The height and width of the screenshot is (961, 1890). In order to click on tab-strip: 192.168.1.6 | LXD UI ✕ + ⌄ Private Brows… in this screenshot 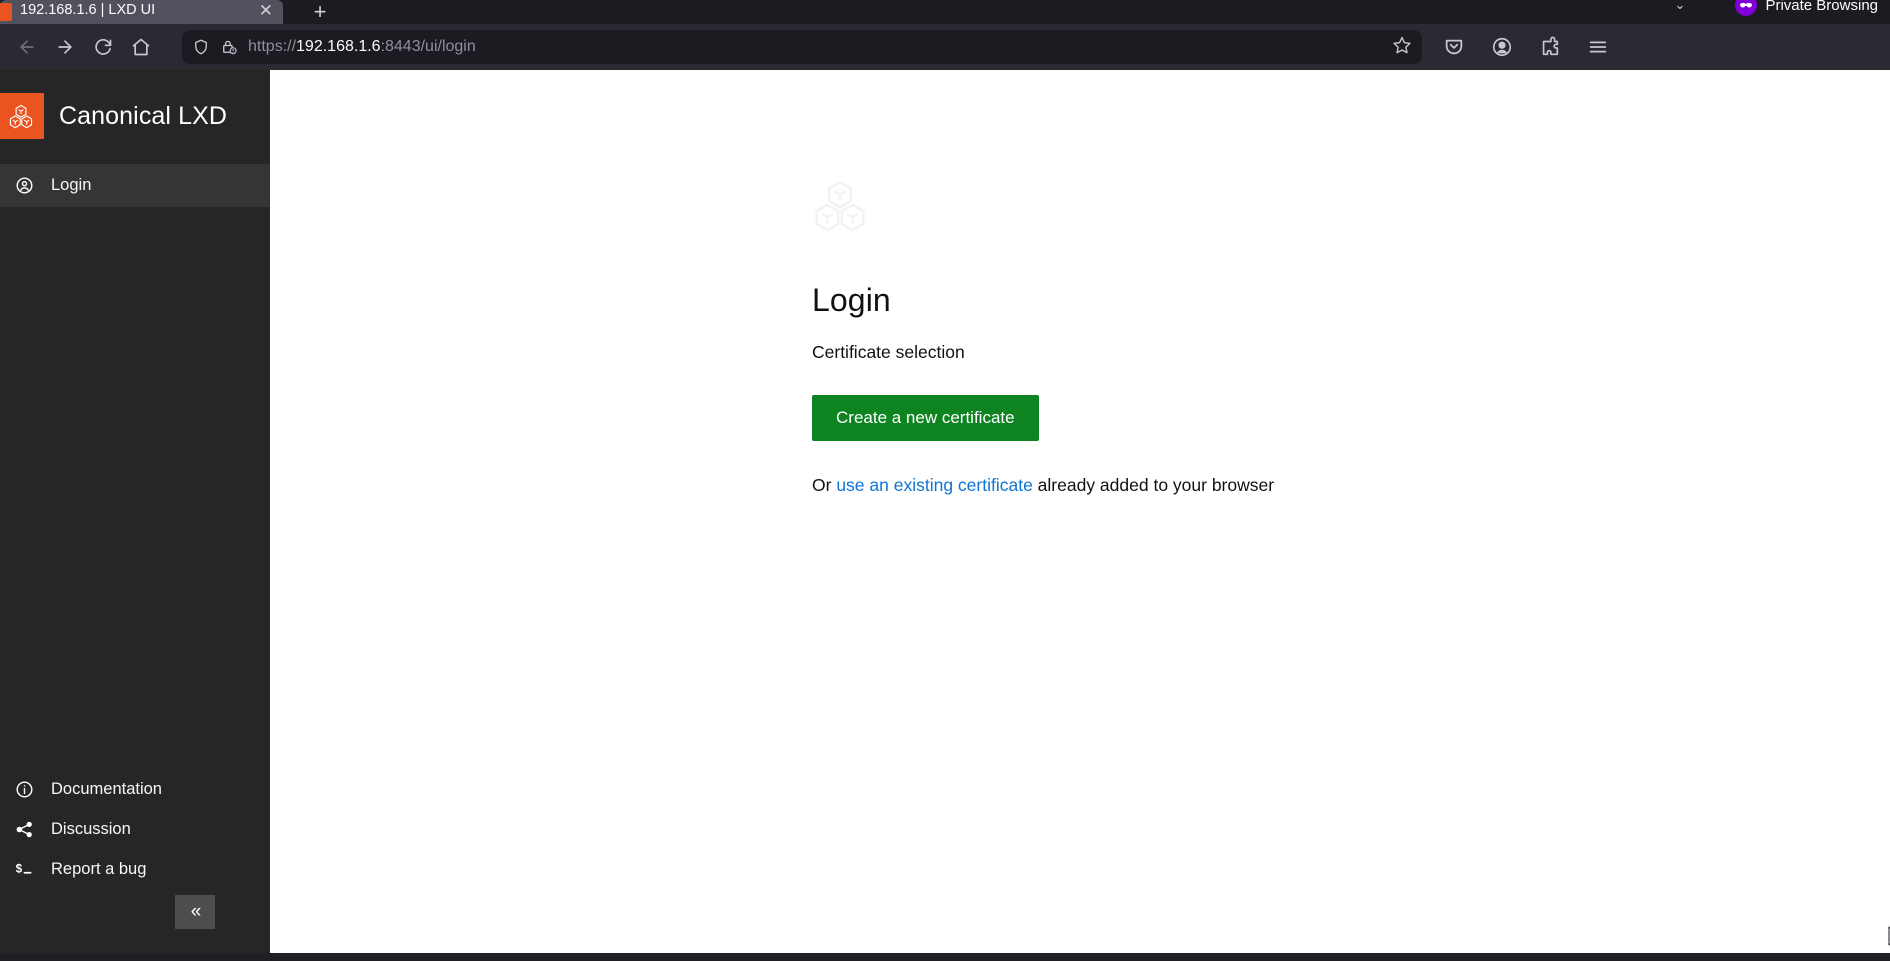, I will do `click(945, 12)`.